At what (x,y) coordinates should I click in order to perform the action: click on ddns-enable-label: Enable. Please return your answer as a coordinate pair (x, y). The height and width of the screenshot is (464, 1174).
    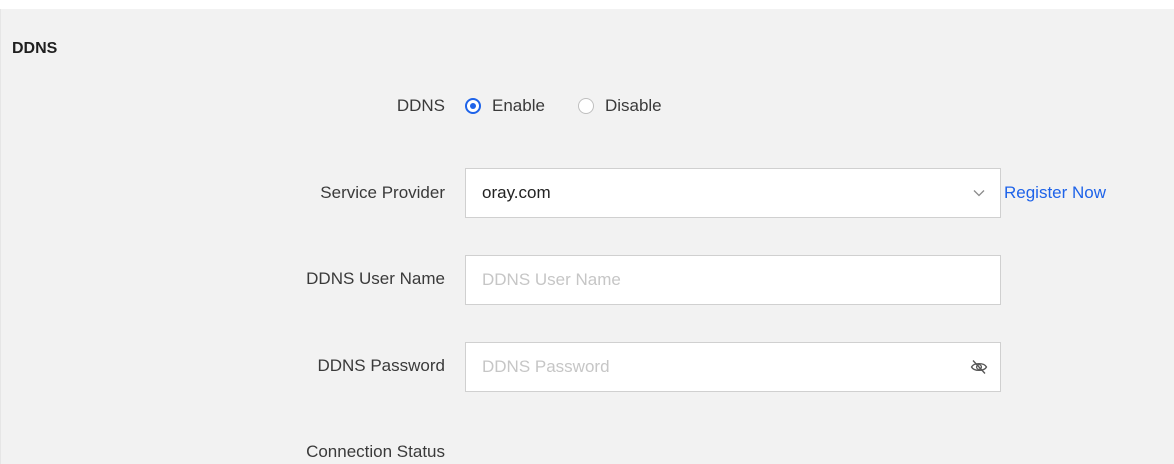
    Looking at the image, I should click on (518, 106).